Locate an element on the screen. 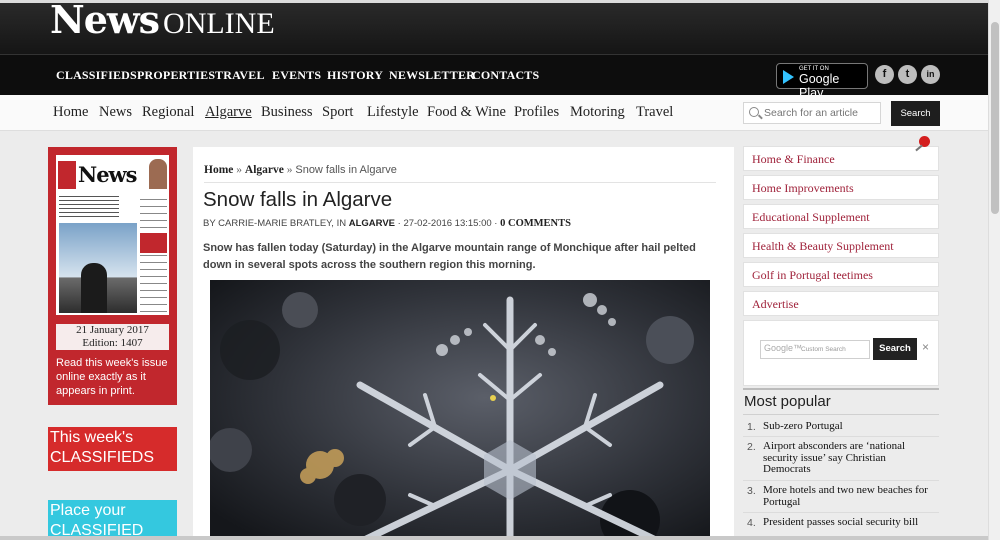 The width and height of the screenshot is (1000, 540). popular-rank: 1. is located at coordinates (751, 427).